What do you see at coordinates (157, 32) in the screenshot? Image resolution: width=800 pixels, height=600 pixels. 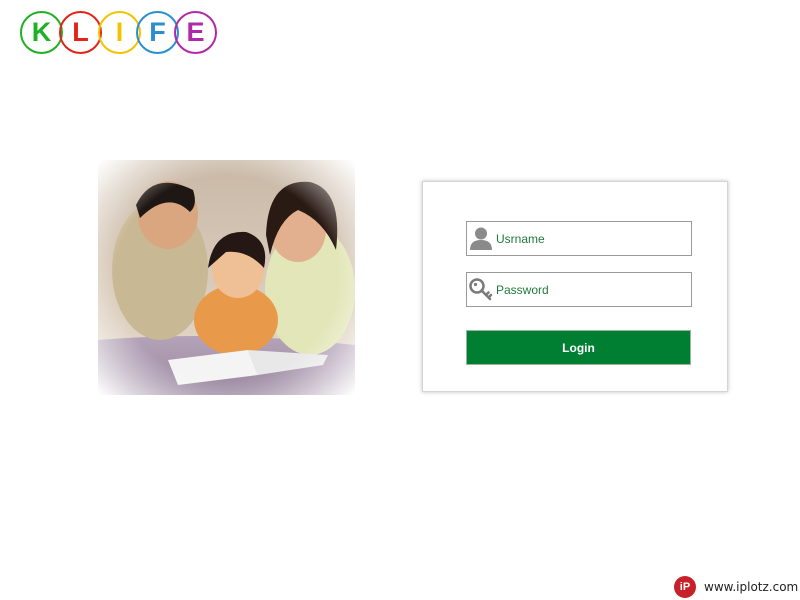 I see `logo-letter-f: F` at bounding box center [157, 32].